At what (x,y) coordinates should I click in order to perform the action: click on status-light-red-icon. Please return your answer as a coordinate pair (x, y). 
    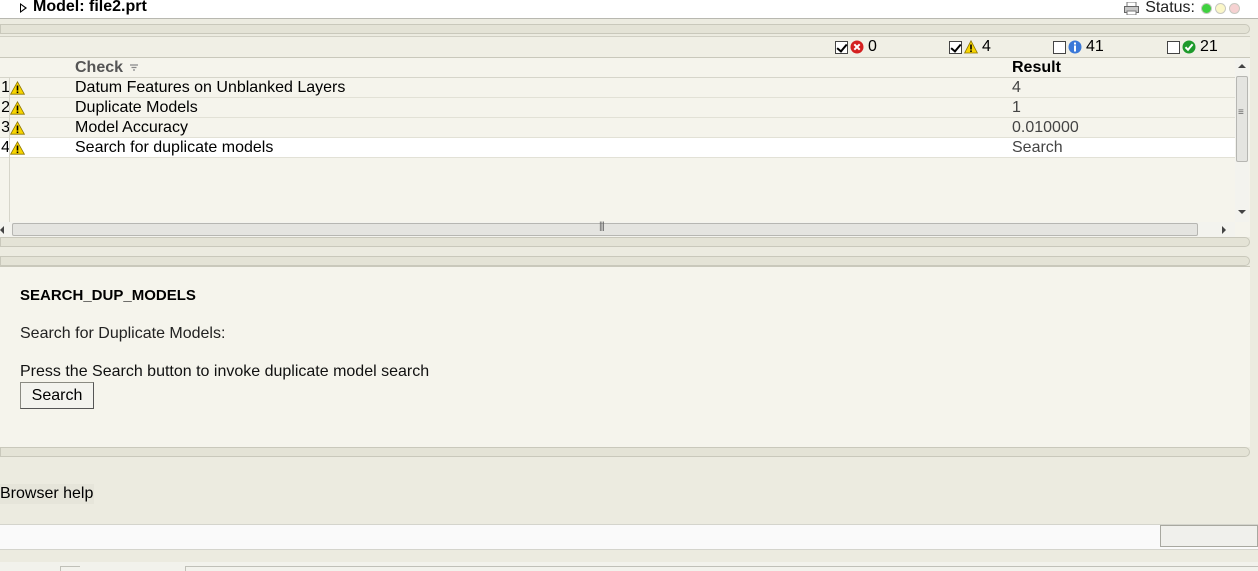
    Looking at the image, I should click on (1234, 8).